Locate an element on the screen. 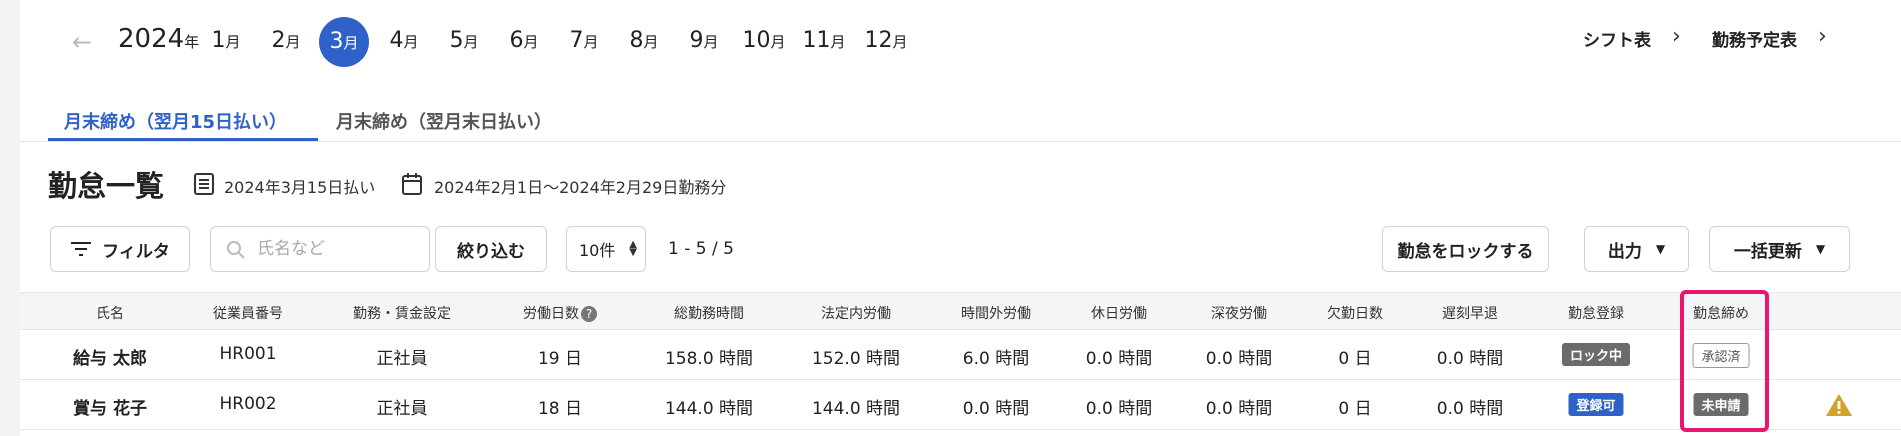  filter-label: フィルタ is located at coordinates (136, 251).